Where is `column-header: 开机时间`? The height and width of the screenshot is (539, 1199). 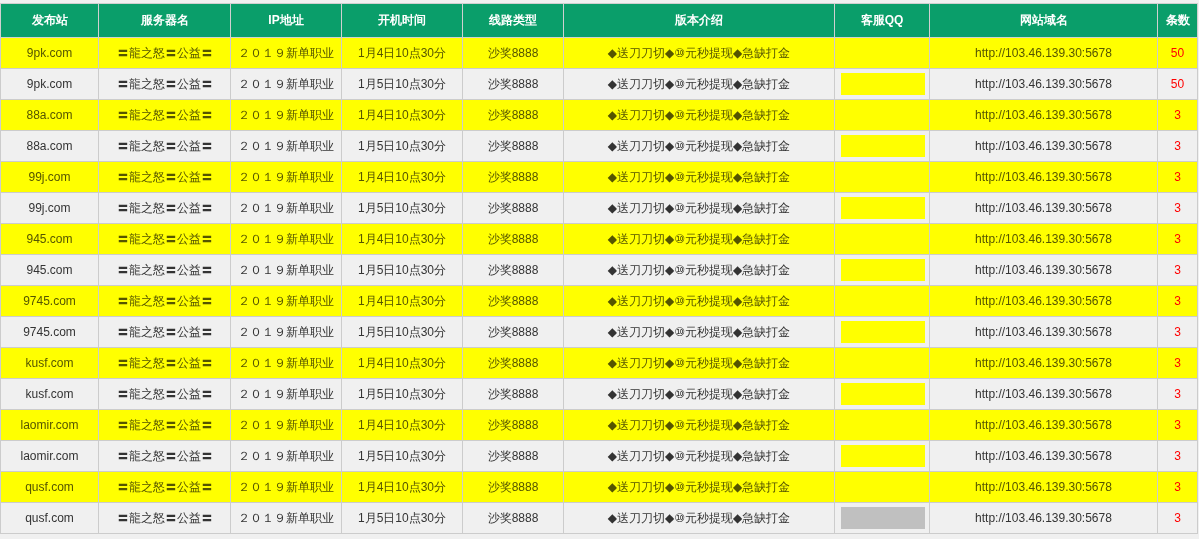 column-header: 开机时间 is located at coordinates (402, 20).